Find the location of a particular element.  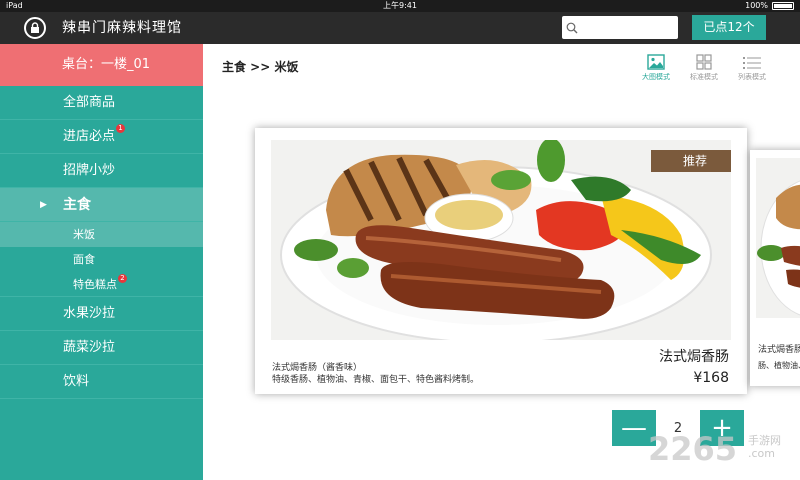

battery-percent: 100% is located at coordinates (756, 5).